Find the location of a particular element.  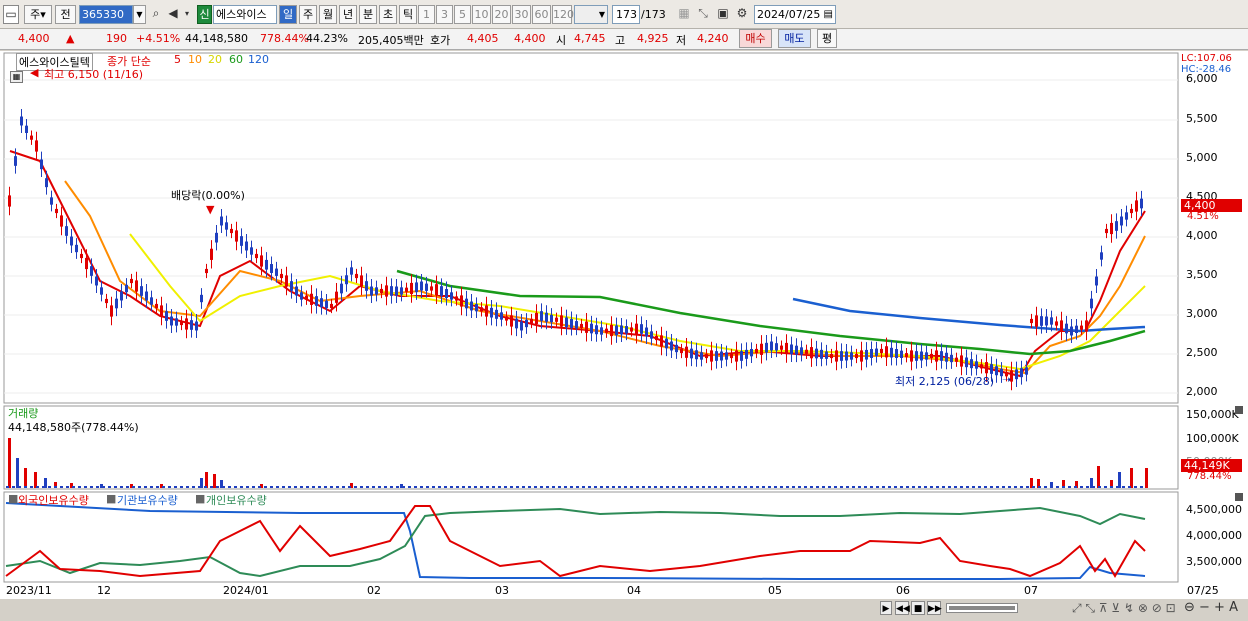

search-icon: ⌕ is located at coordinates (156, 14).